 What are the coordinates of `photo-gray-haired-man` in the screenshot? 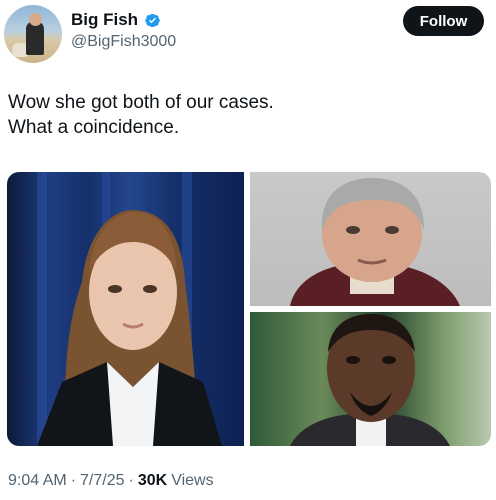 It's located at (370, 239).